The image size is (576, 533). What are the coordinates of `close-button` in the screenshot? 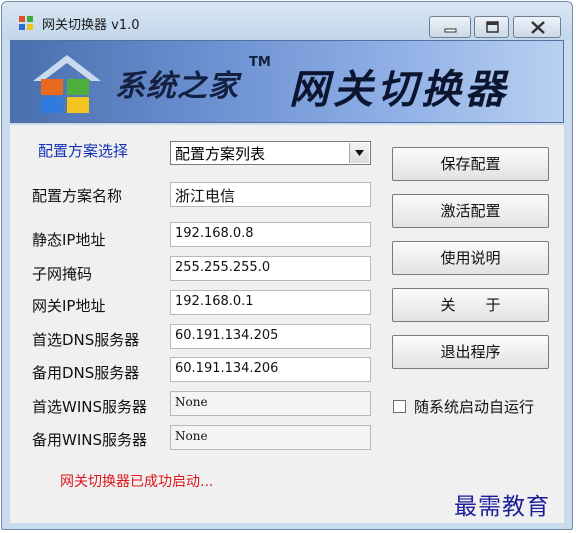 It's located at (537, 27).